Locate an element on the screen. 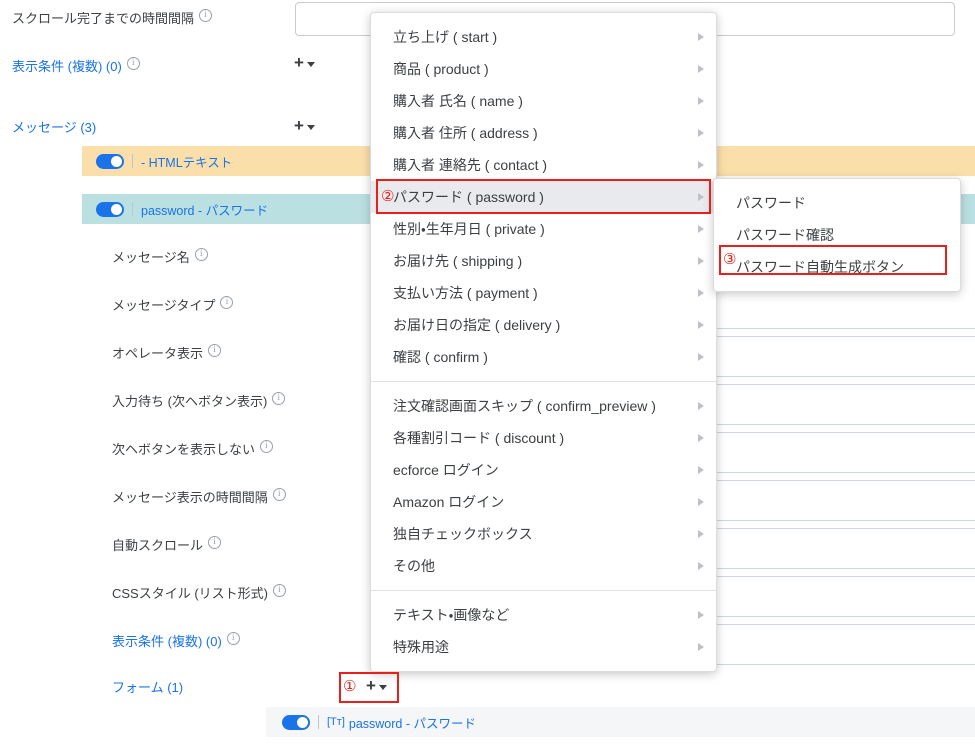 This screenshot has width=975, height=749. menu-item-label: 購入者 連絡先 ( contact ) is located at coordinates (470, 165).